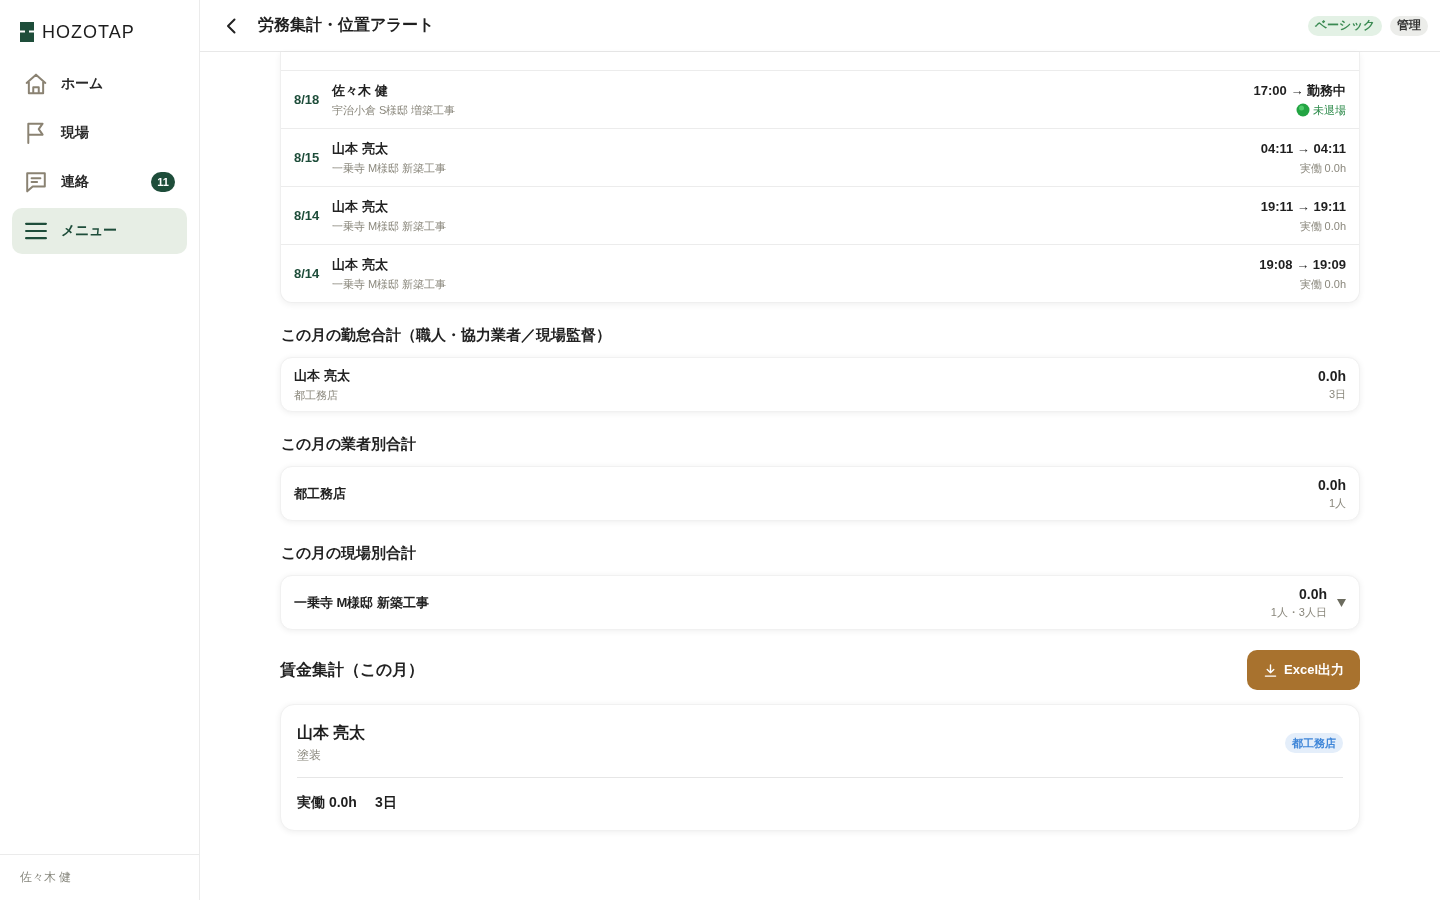 The width and height of the screenshot is (1440, 900). Describe the element at coordinates (446, 335) in the screenshot. I see `section-heading: この月の勤怠合計（職人・協力業者／現場監督）` at that location.